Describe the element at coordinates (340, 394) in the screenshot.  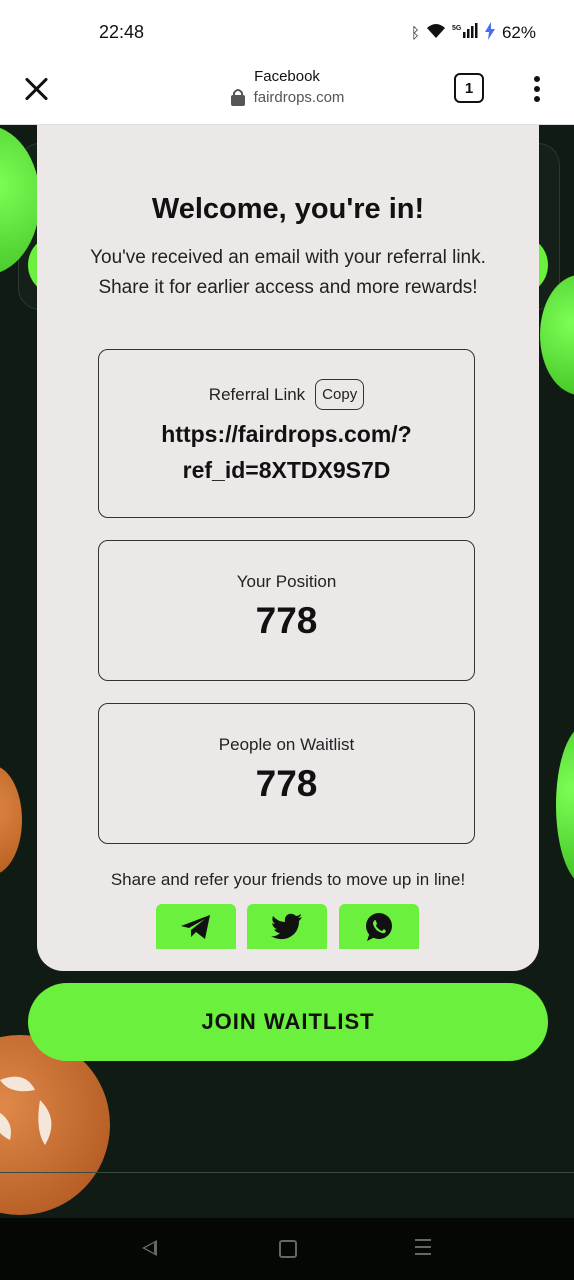
I see `copy-button: Copy` at that location.